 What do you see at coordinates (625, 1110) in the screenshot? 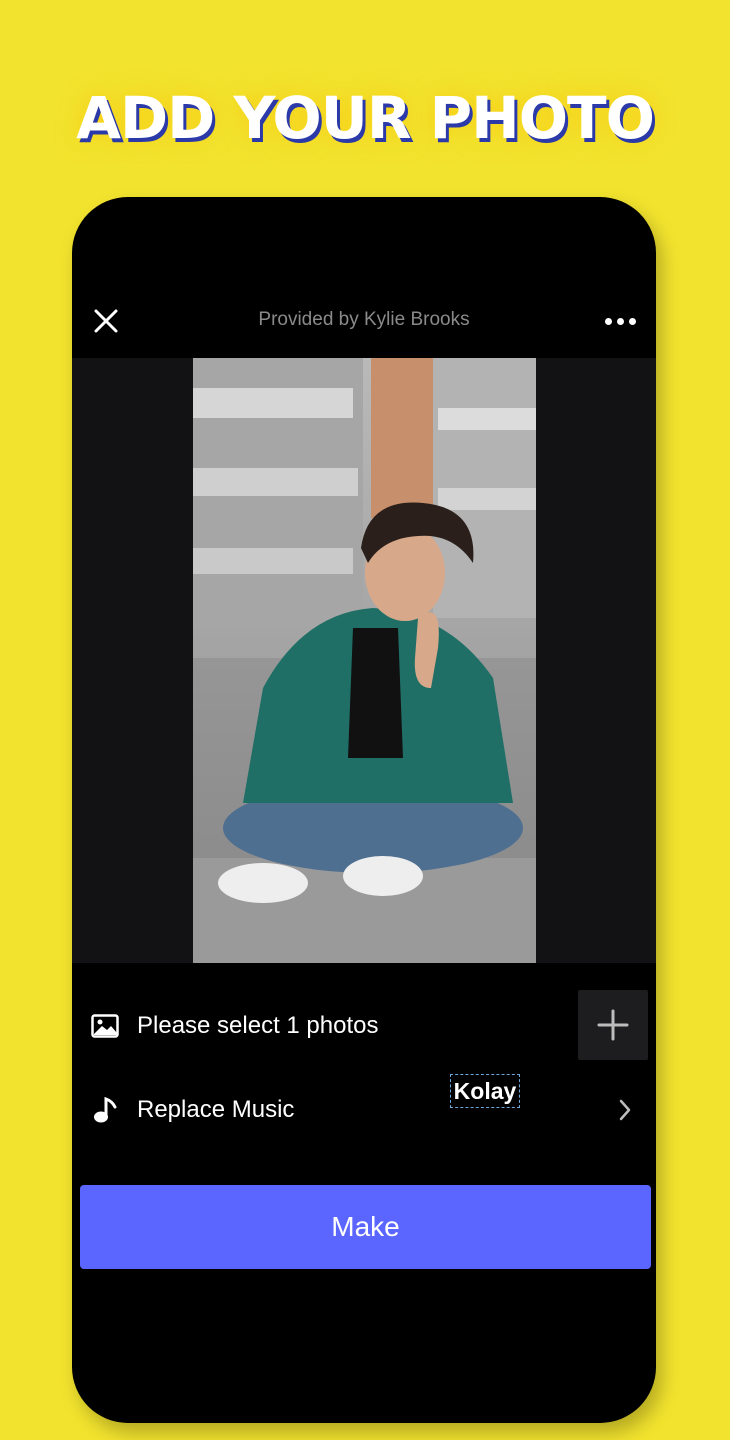
I see `chevron-right-icon` at bounding box center [625, 1110].